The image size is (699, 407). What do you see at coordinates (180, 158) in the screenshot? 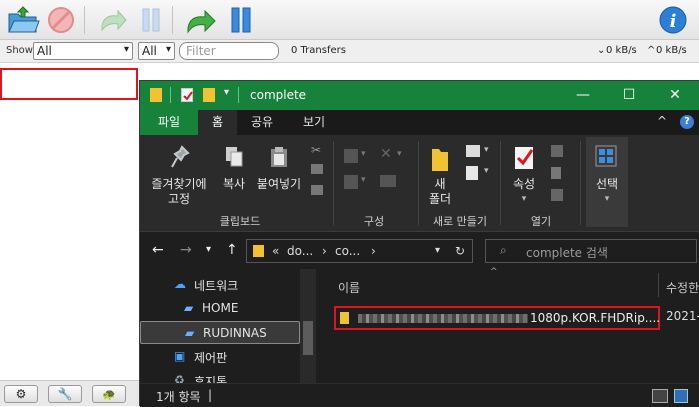
I see `pin-icon` at bounding box center [180, 158].